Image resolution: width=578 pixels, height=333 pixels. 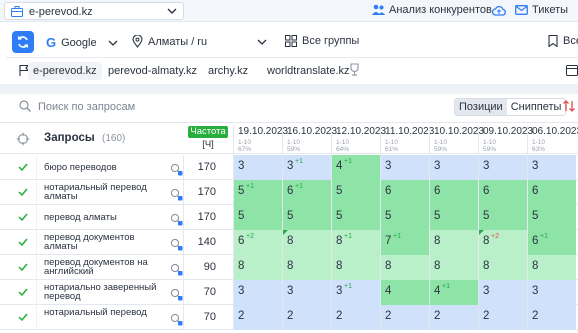 I want to click on date-column-header: 06.10.2023 1-10 63%, so click(x=552, y=141).